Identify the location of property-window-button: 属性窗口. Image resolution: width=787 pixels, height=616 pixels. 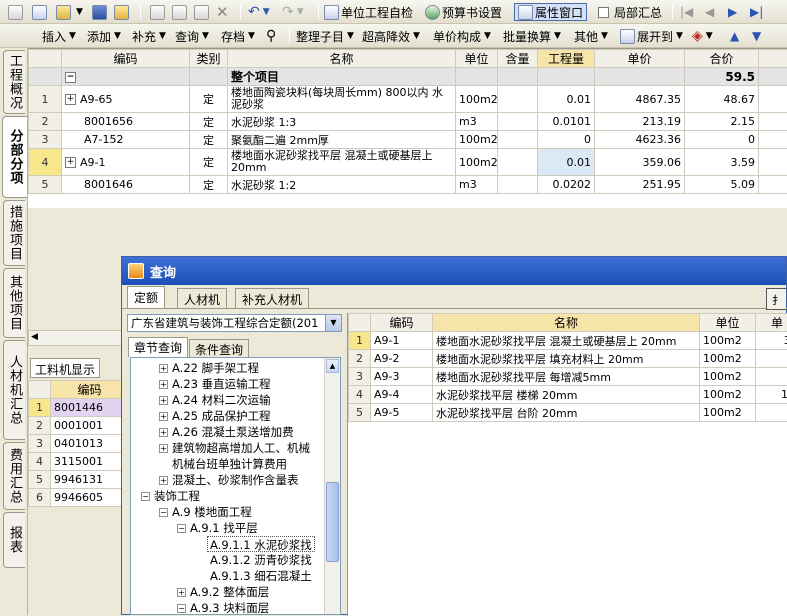
(550, 12).